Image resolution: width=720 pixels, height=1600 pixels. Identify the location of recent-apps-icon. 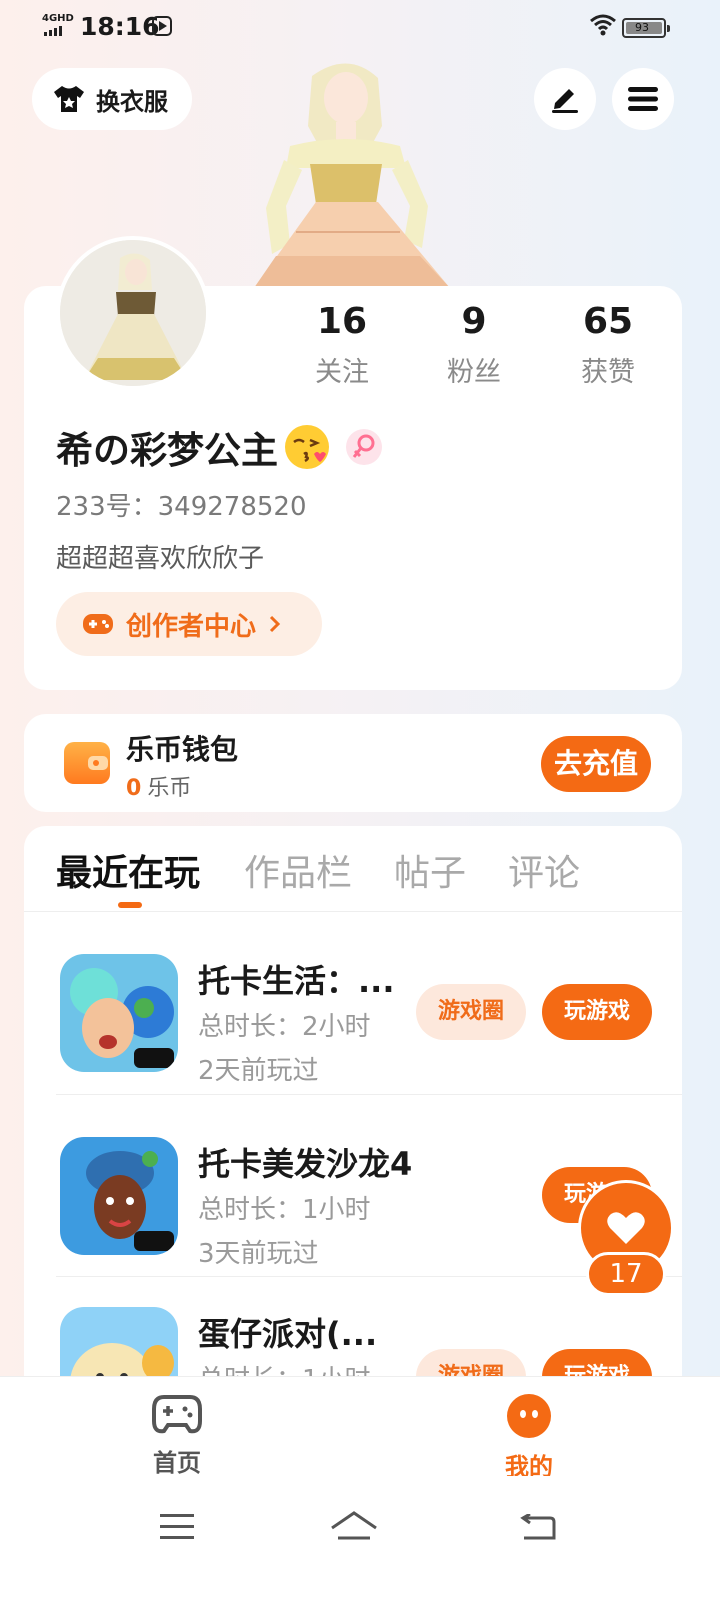
(177, 1527).